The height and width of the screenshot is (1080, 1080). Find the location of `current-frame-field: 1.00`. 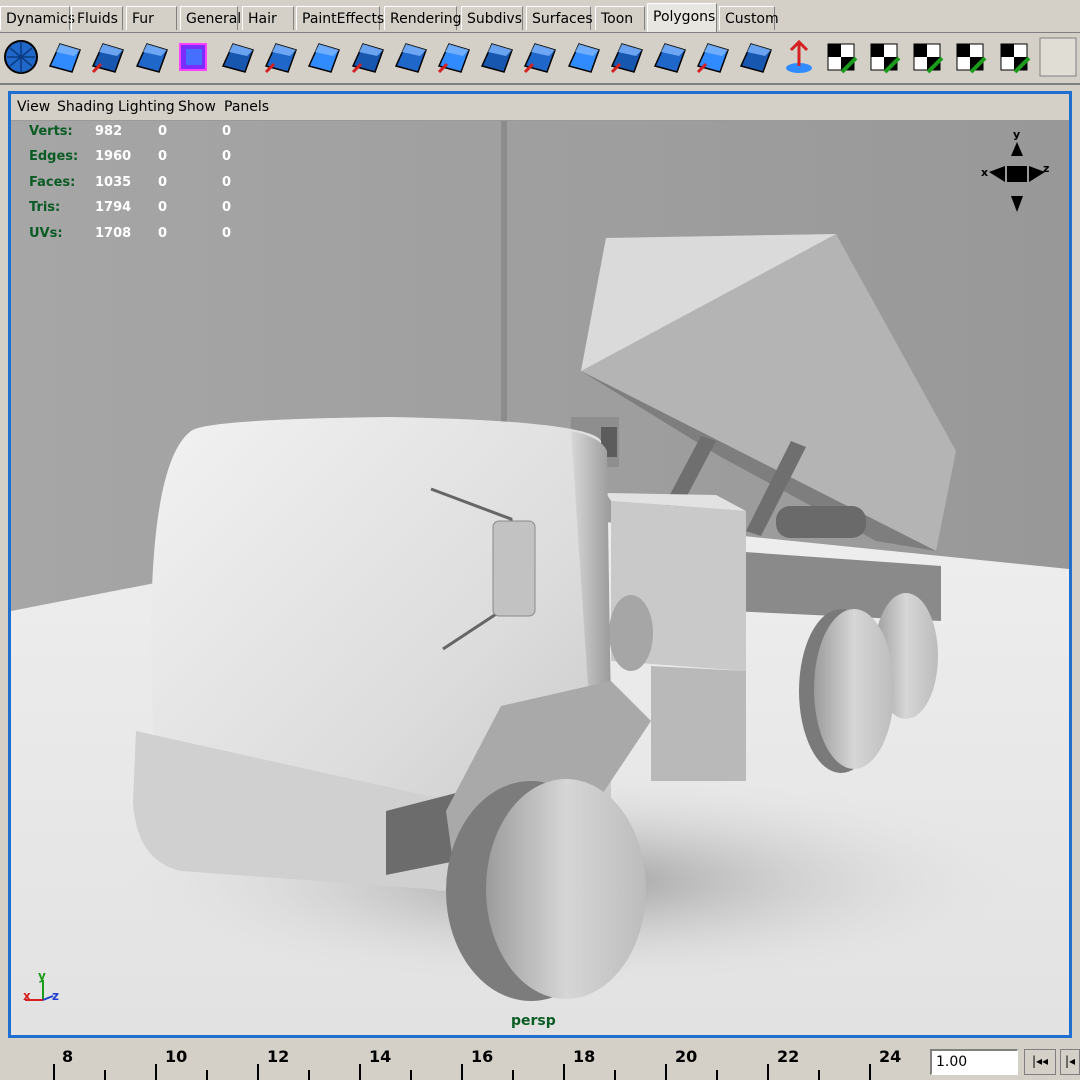

current-frame-field: 1.00 is located at coordinates (974, 1062).